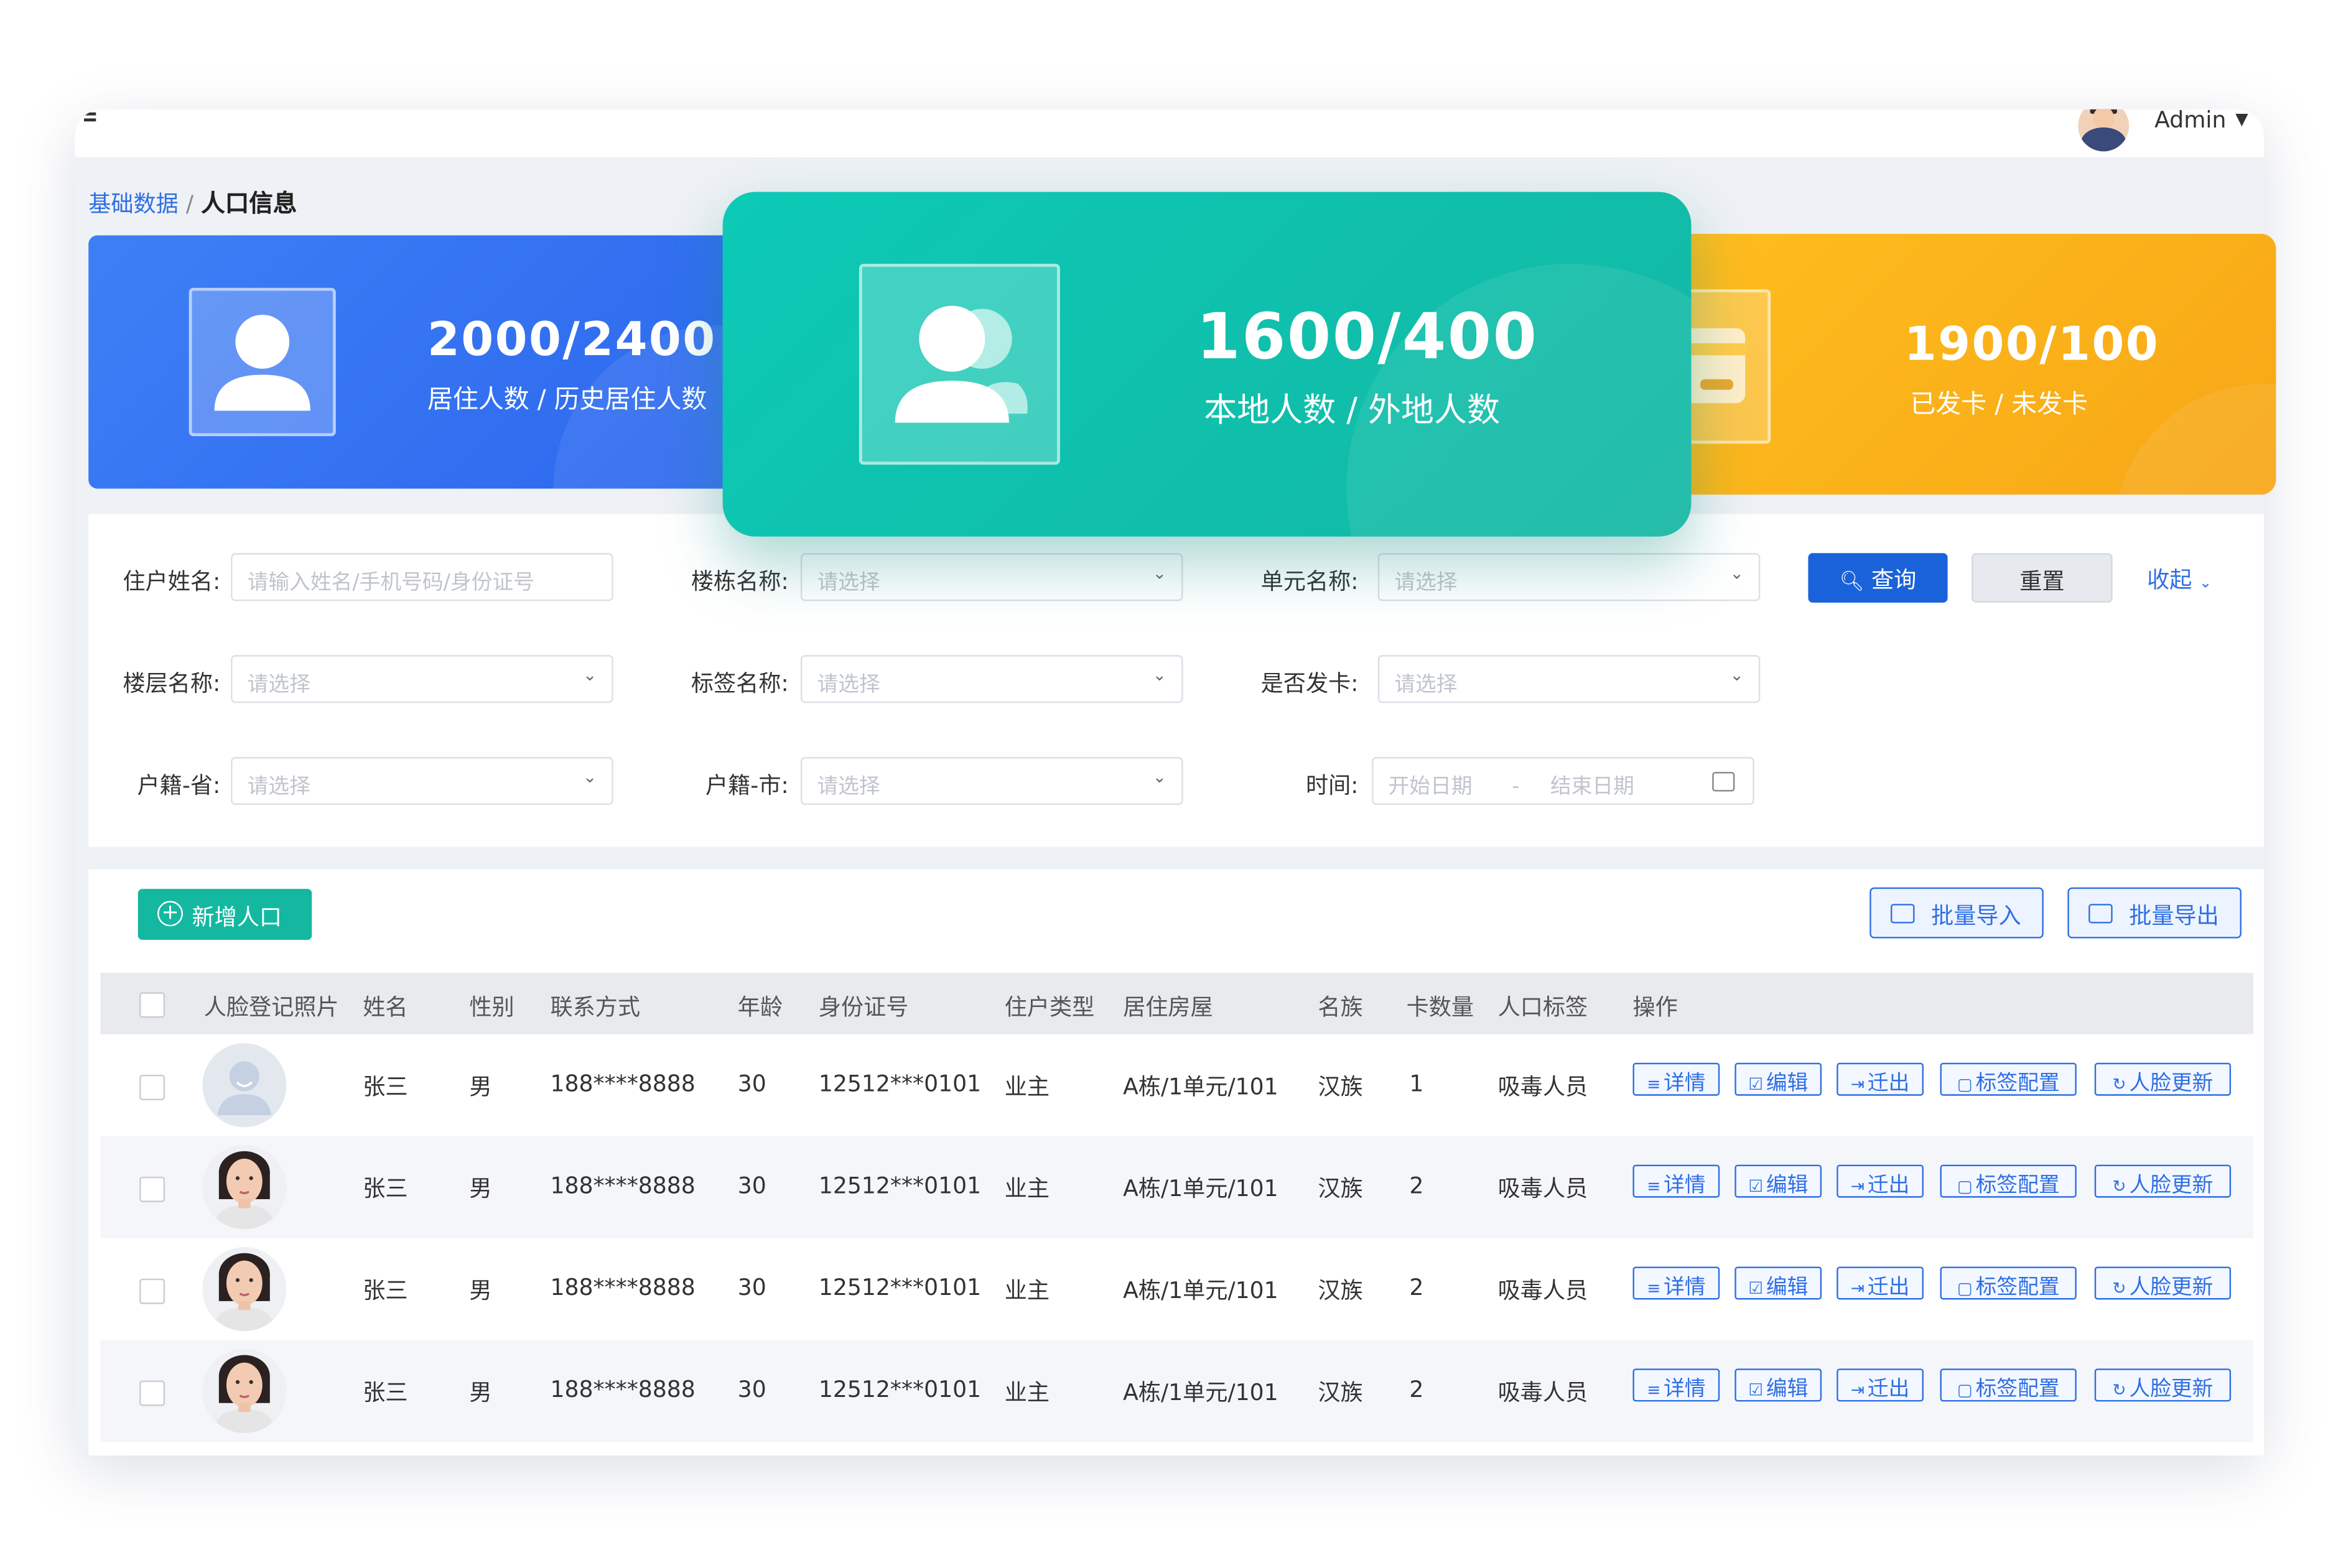 This screenshot has height=1568, width=2351. I want to click on province-select: 请选择 ⌄, so click(422, 781).